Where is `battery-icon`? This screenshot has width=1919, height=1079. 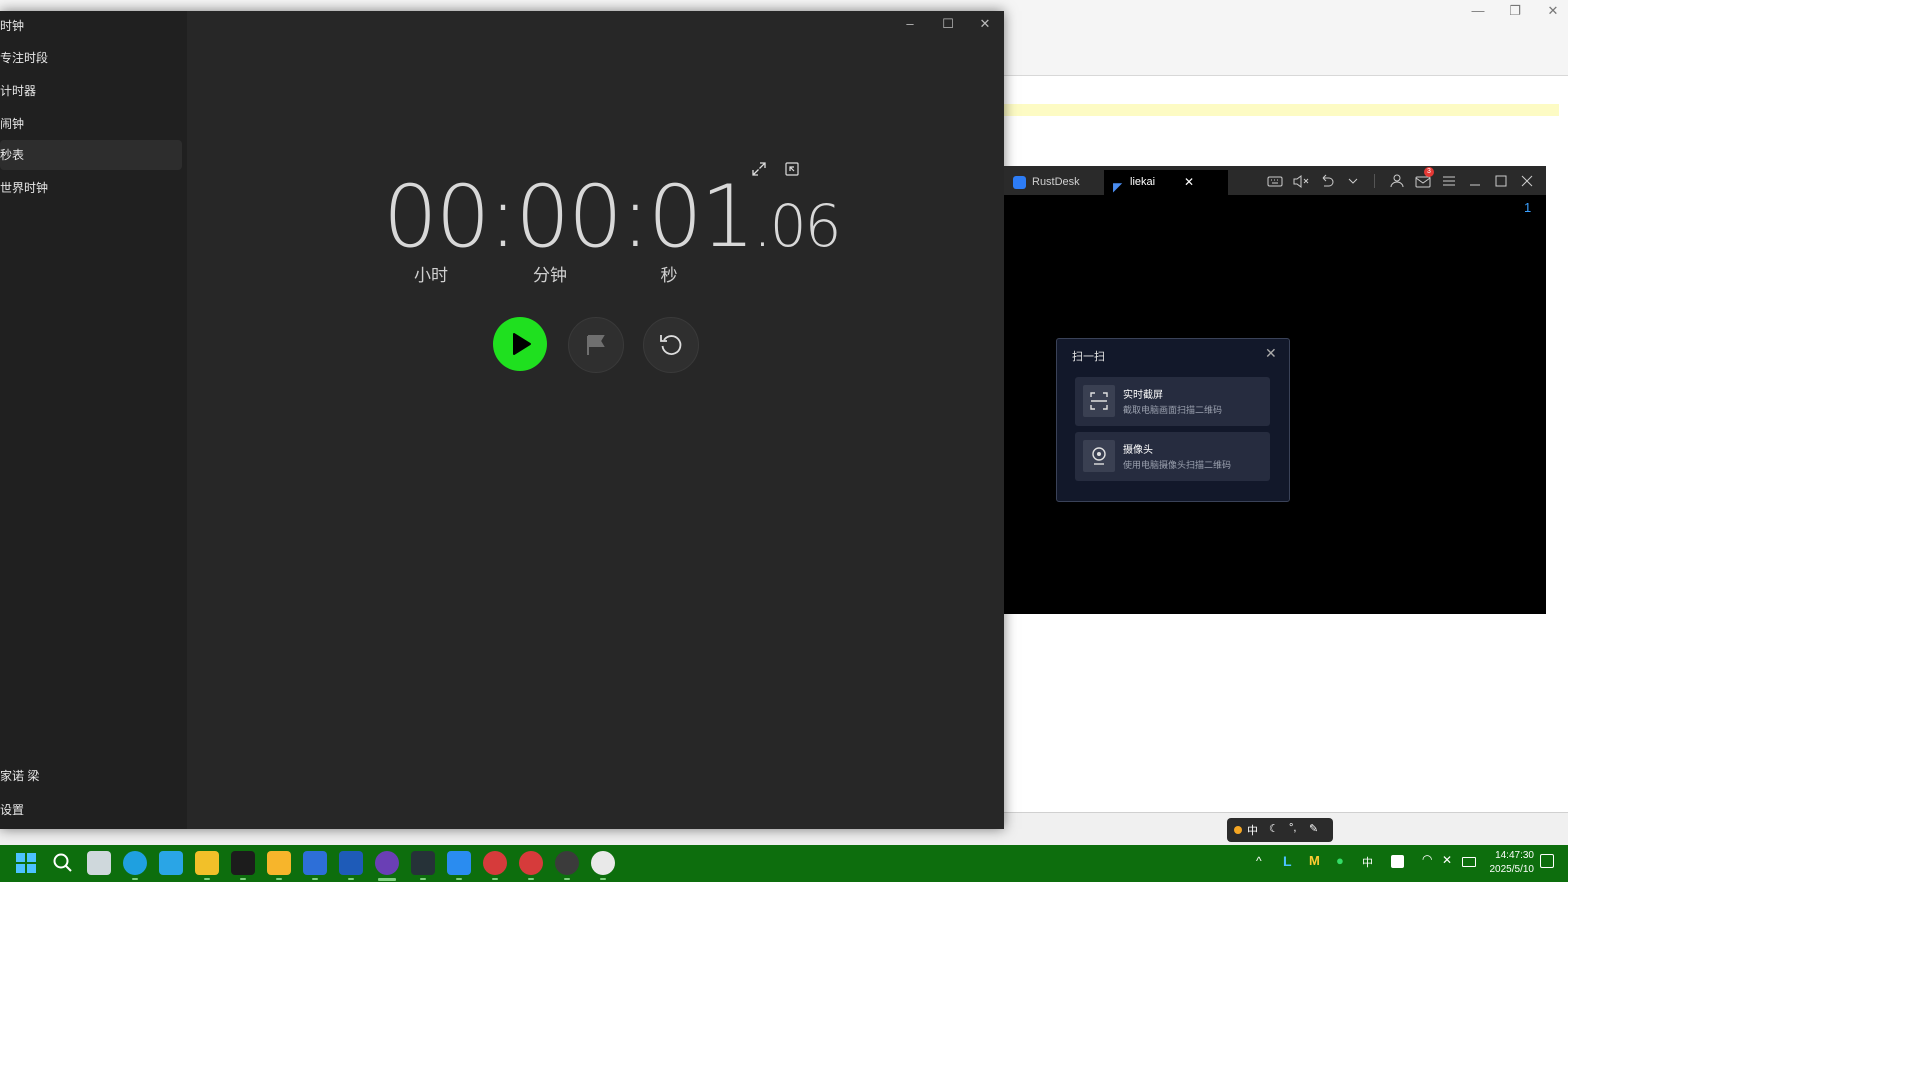 battery-icon is located at coordinates (1469, 862).